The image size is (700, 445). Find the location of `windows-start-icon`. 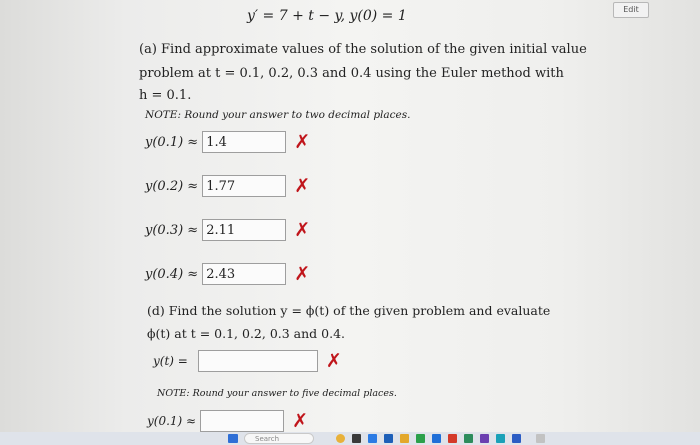

windows-start-icon is located at coordinates (233, 438).